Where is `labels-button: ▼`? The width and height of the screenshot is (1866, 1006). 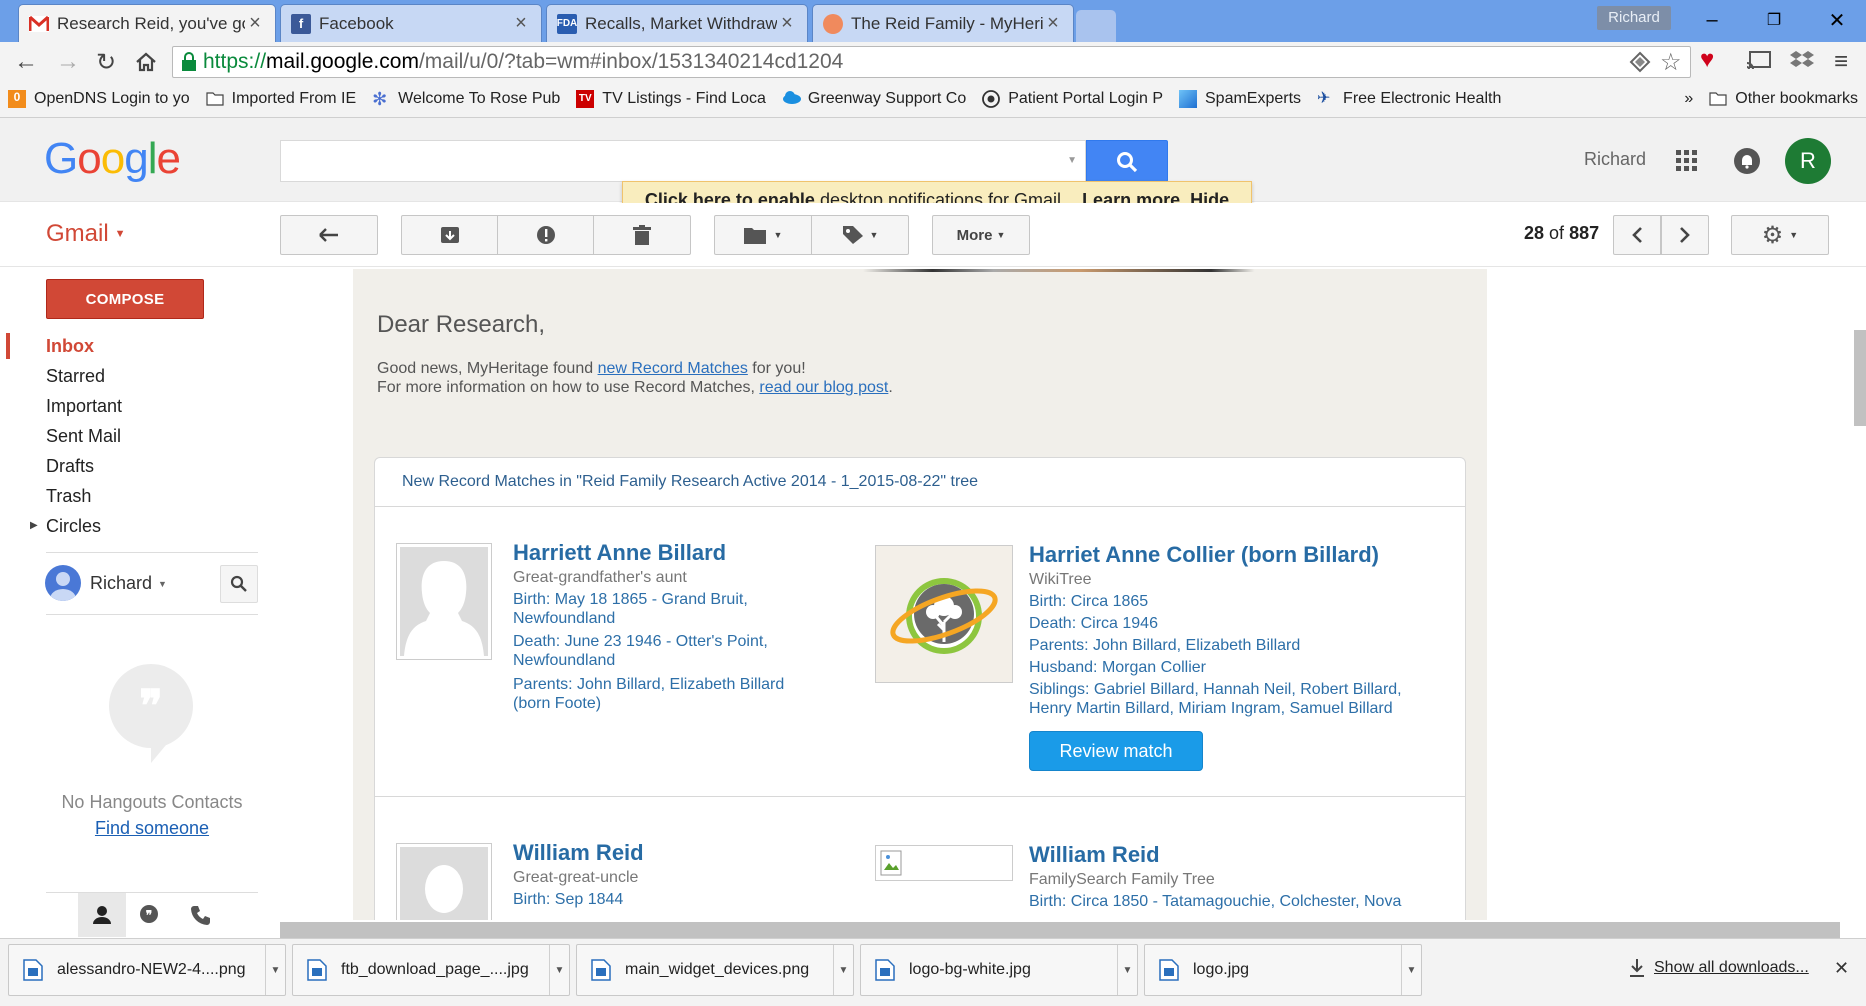 labels-button: ▼ is located at coordinates (860, 235).